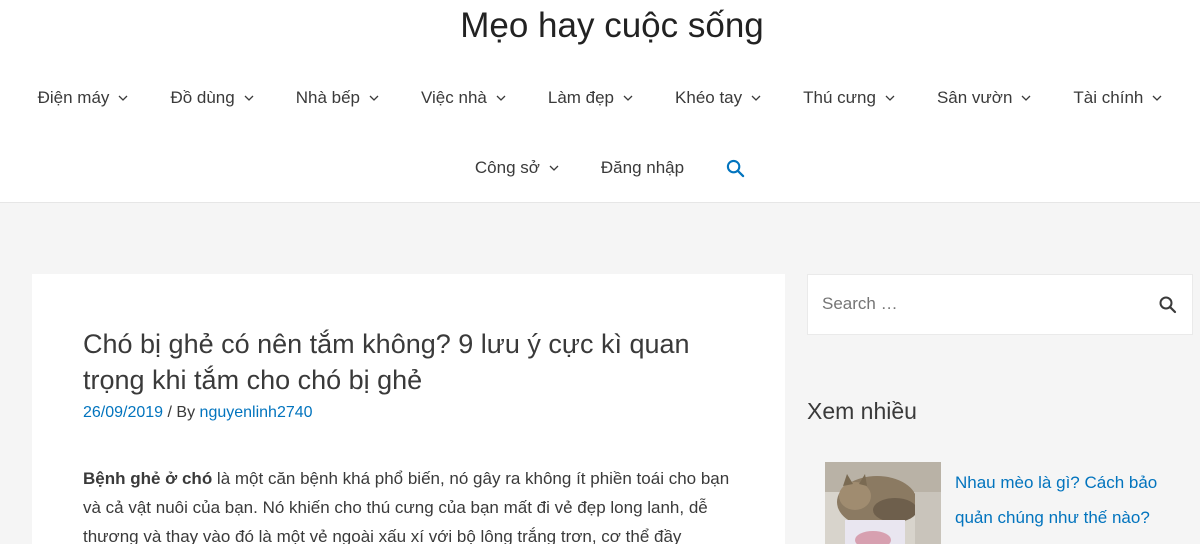 The height and width of the screenshot is (544, 1200). I want to click on header-search-button, so click(735, 168).